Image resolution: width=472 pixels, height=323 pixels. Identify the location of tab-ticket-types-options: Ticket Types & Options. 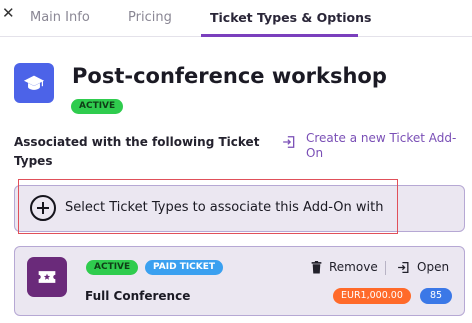
(290, 17).